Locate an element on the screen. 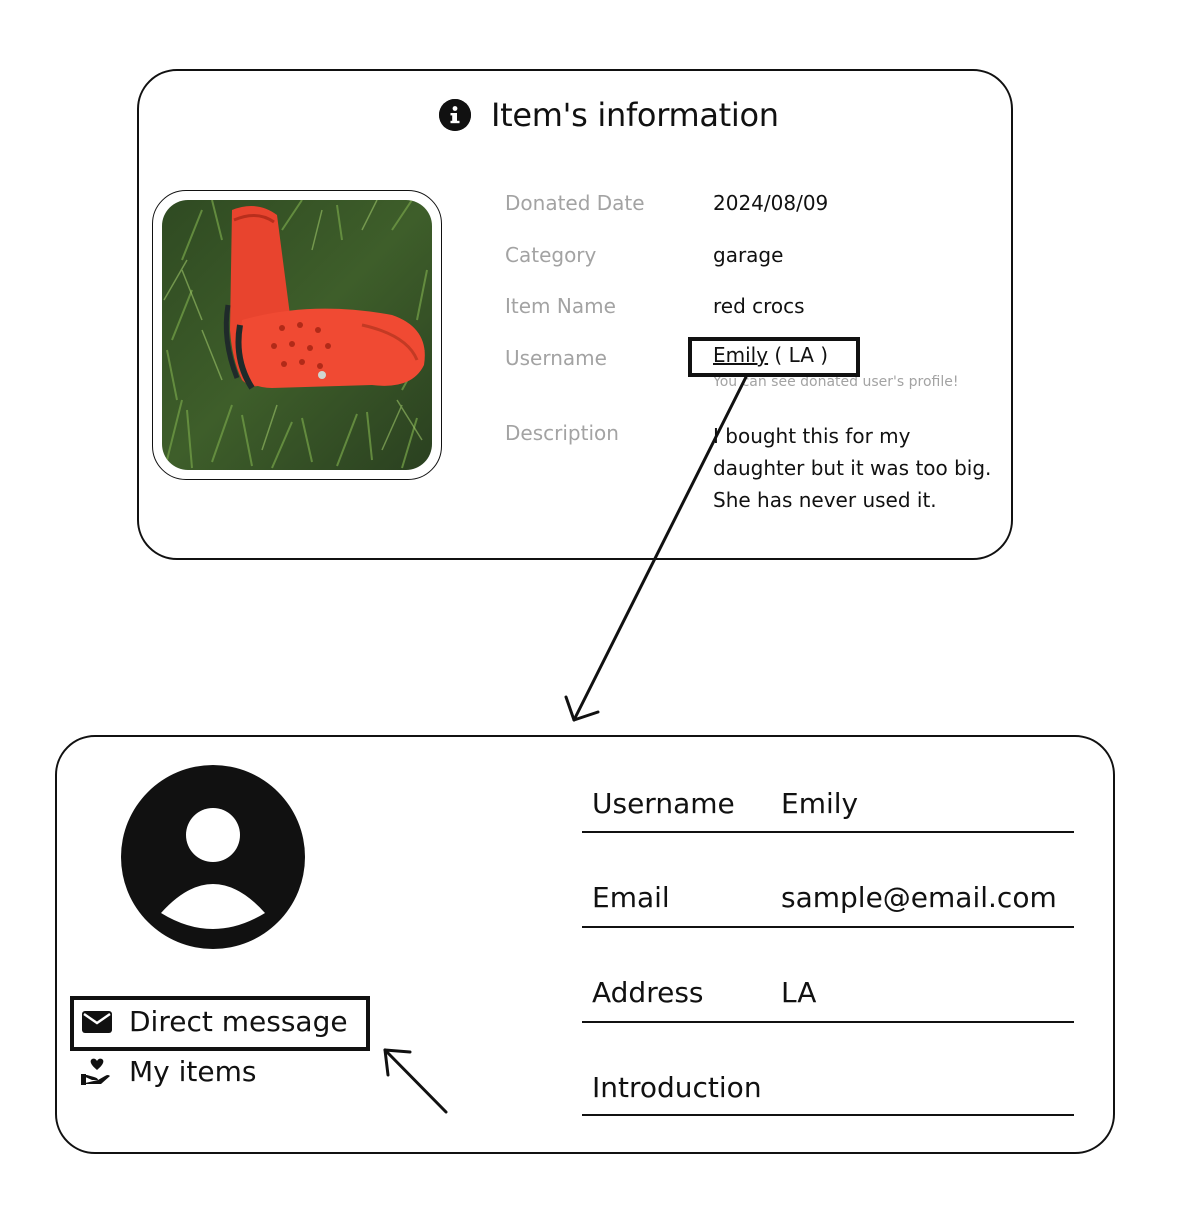 This screenshot has width=1178, height=1226. item-info-title: Item's information is located at coordinates (635, 115).